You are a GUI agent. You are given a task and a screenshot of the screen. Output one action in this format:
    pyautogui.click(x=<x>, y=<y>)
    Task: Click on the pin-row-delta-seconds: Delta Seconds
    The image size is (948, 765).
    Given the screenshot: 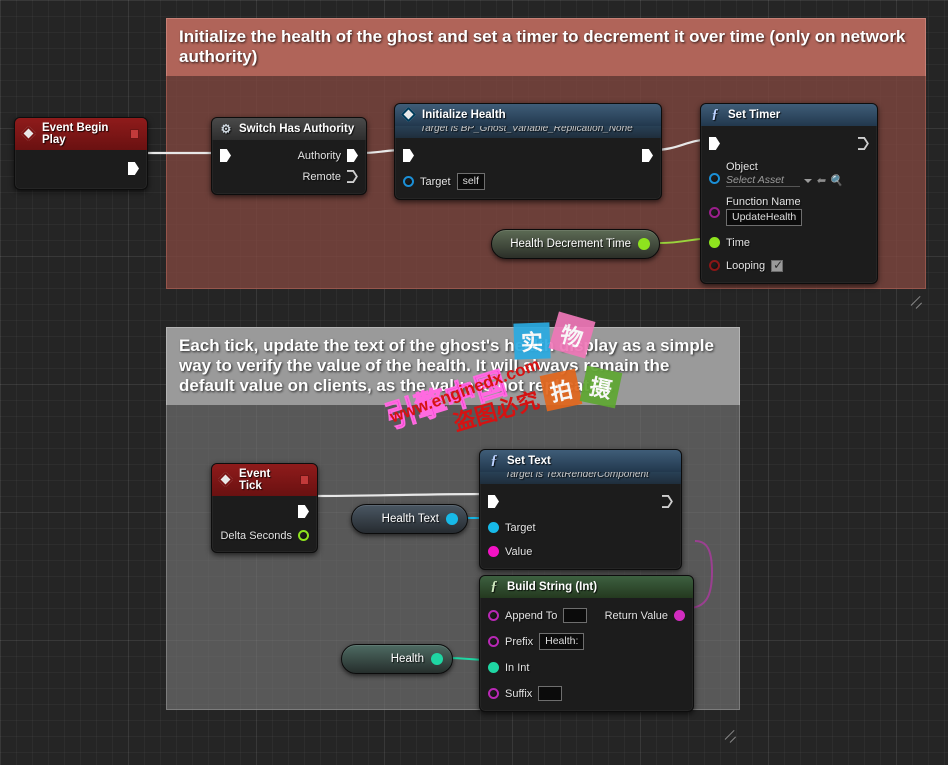 What is the action you would take?
    pyautogui.click(x=264, y=535)
    